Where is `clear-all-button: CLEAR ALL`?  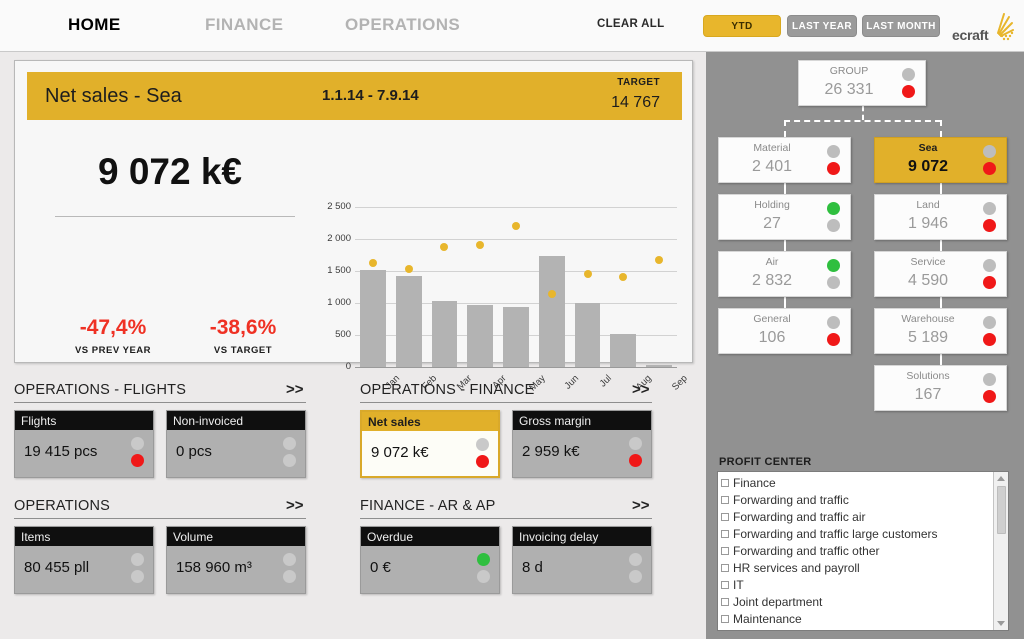
clear-all-button: CLEAR ALL is located at coordinates (630, 24).